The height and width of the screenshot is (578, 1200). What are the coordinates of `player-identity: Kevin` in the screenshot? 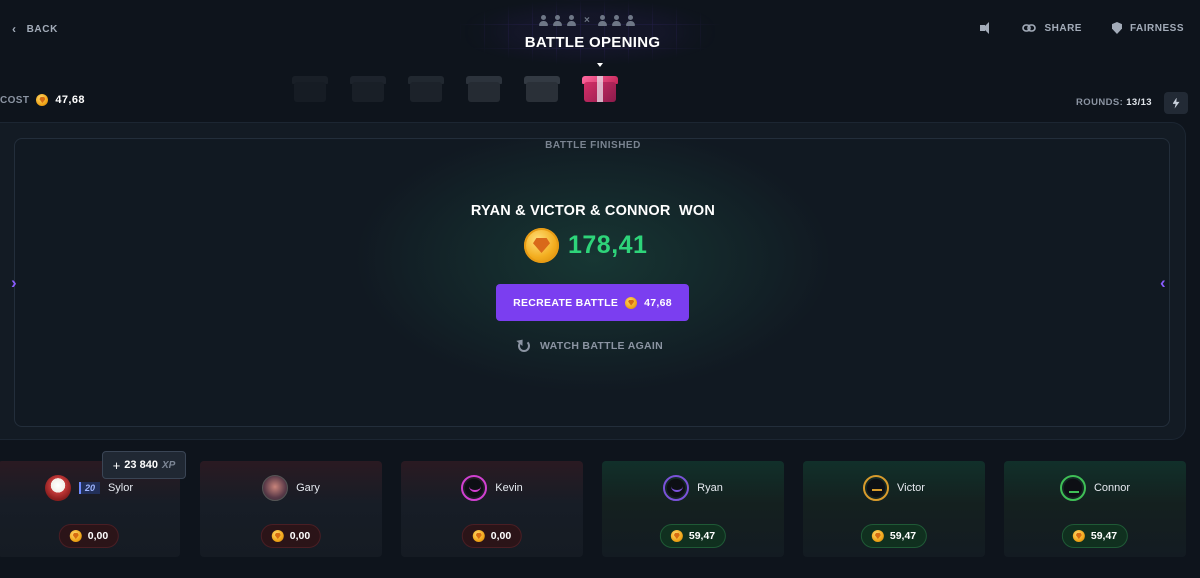 It's located at (492, 488).